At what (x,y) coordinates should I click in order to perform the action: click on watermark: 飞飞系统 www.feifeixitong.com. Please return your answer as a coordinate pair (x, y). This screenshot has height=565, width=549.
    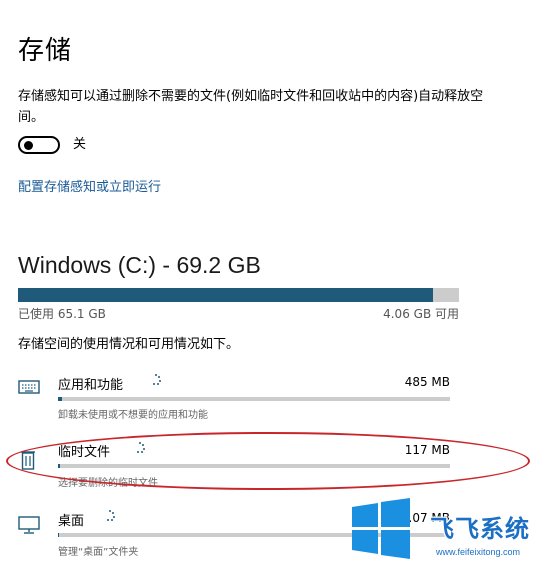
    Looking at the image, I should click on (449, 530).